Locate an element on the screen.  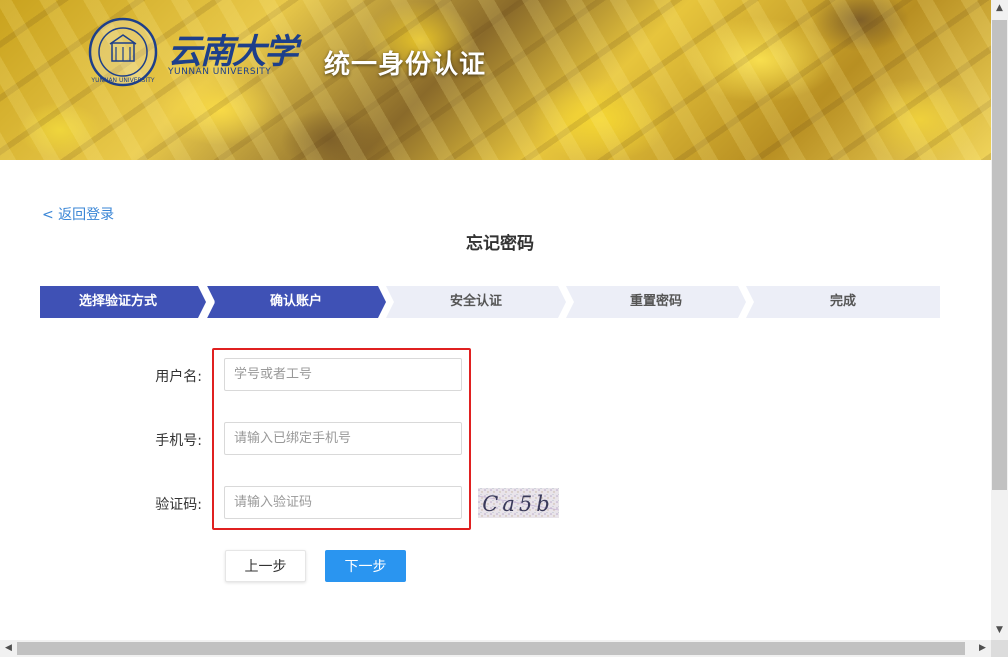
step-select-method: 选择验证方式 is located at coordinates (123, 302).